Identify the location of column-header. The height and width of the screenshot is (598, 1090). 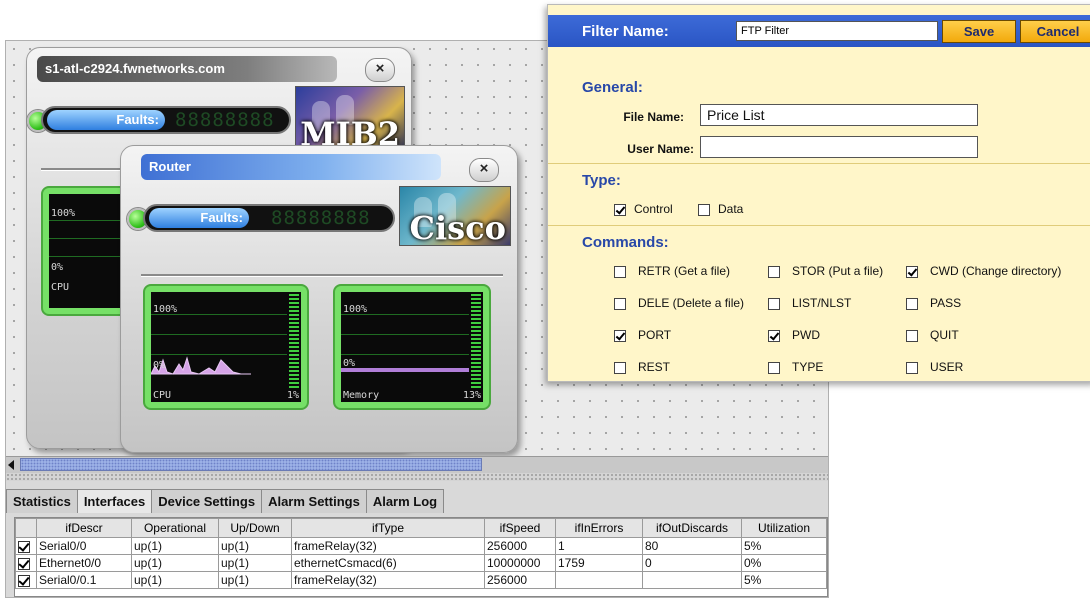
(26, 528).